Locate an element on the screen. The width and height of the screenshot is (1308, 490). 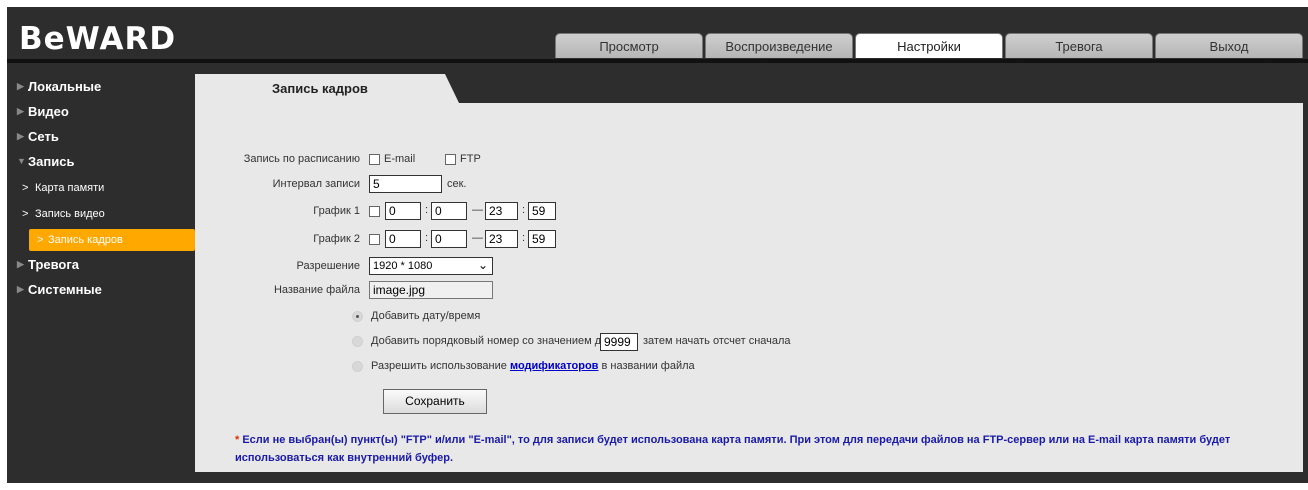
sidebar-subitem-memory-card: > Карта памяти is located at coordinates (102, 188).